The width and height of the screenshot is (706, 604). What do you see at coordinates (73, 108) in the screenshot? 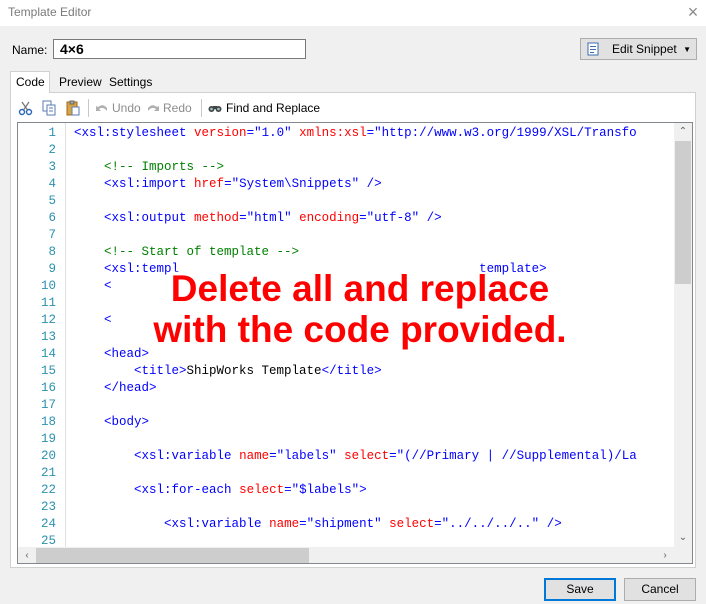
I see `paste-icon` at bounding box center [73, 108].